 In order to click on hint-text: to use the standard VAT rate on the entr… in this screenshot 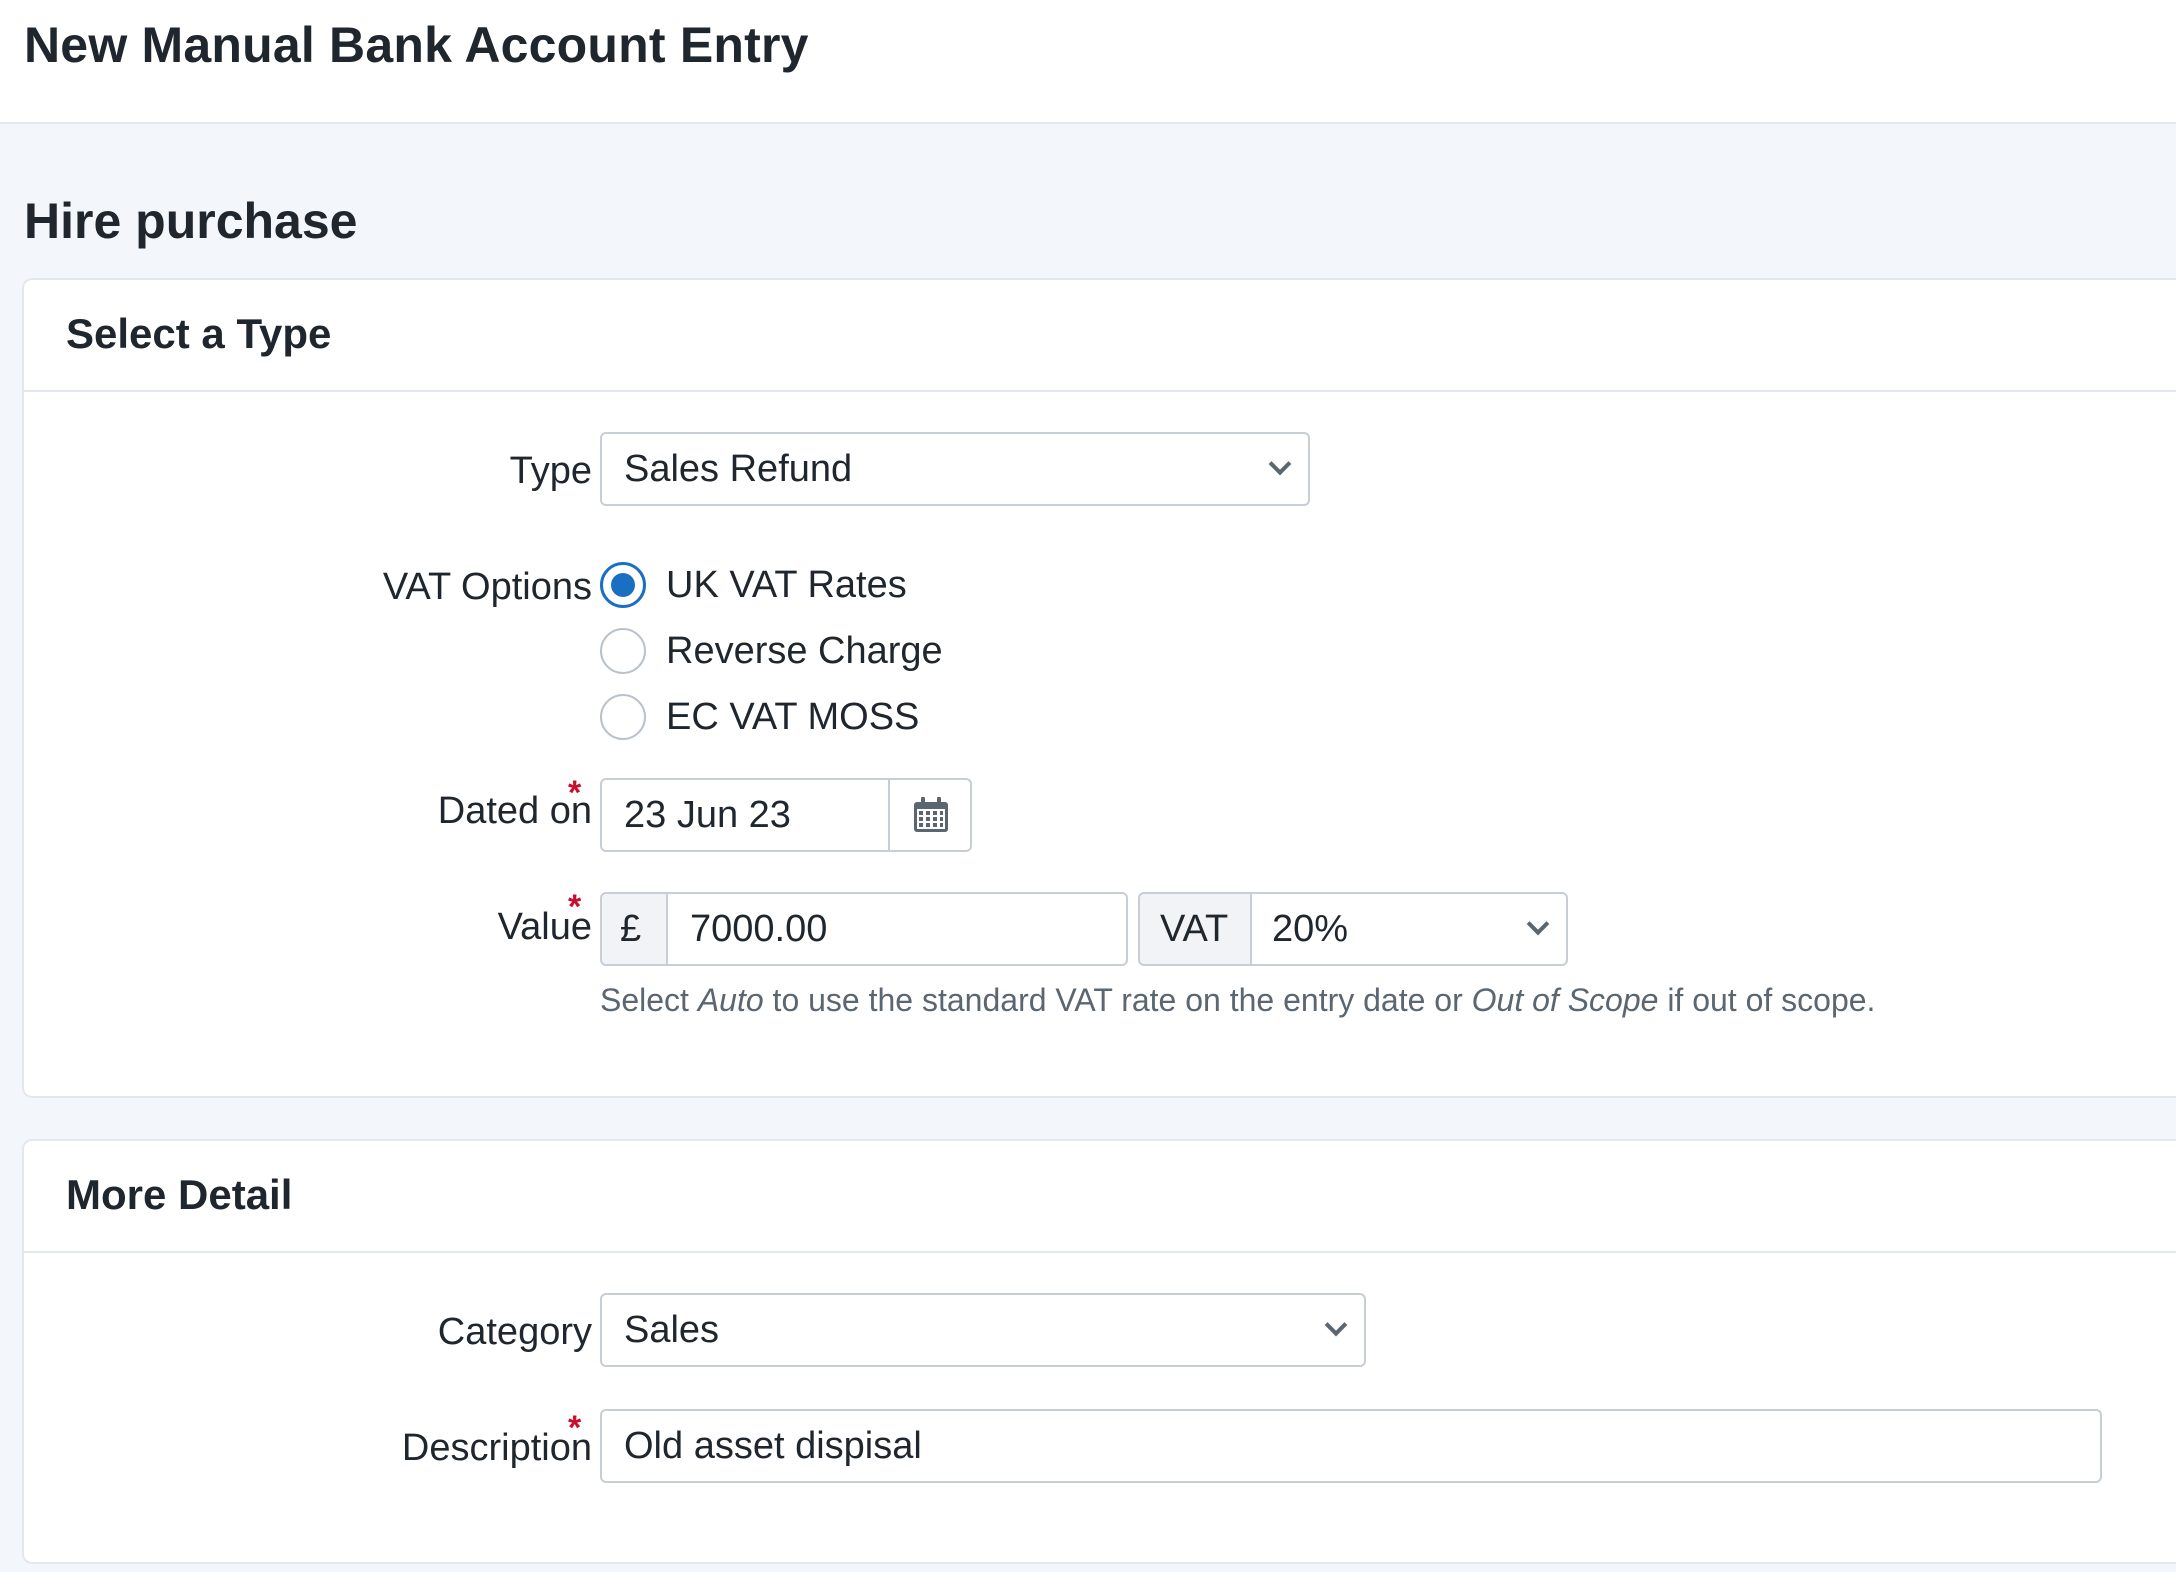, I will do `click(1117, 1000)`.